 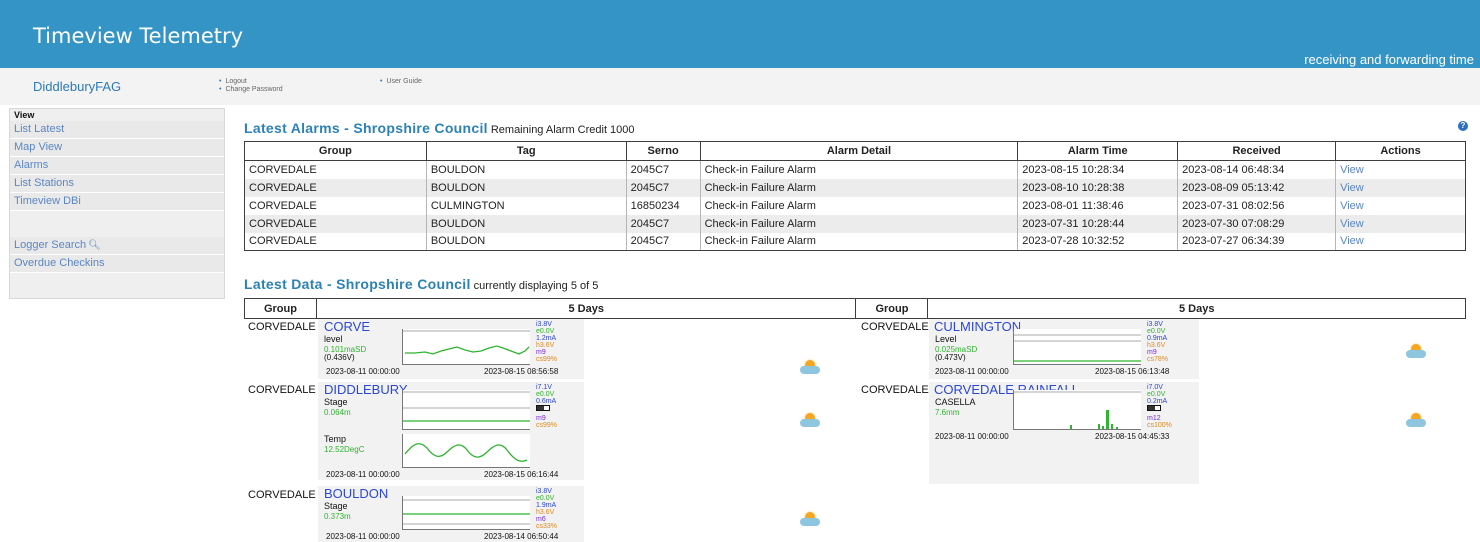 What do you see at coordinates (546, 338) in the screenshot?
I see `stat-current: 1.2mA` at bounding box center [546, 338].